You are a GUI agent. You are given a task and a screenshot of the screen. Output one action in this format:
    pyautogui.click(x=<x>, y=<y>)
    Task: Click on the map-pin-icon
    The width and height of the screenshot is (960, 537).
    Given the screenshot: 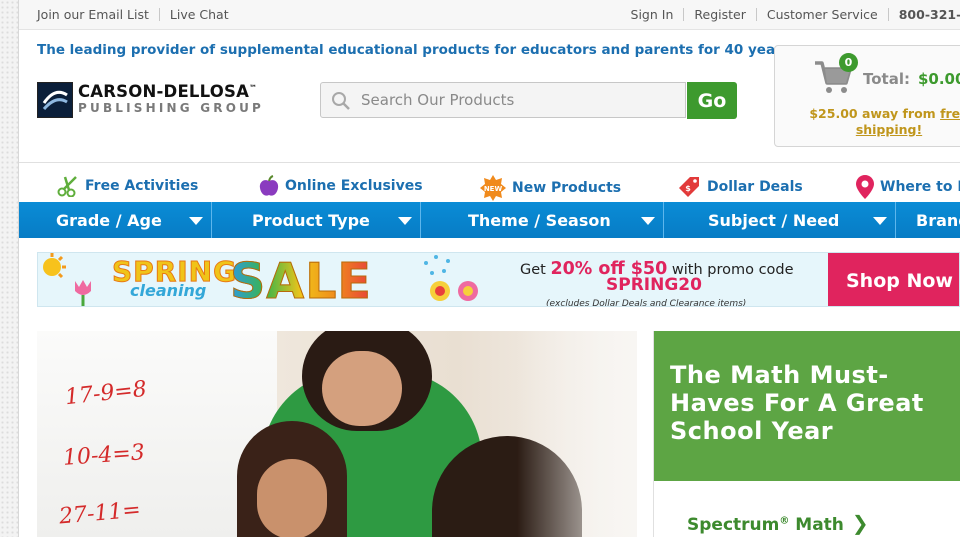 What is the action you would take?
    pyautogui.click(x=865, y=187)
    